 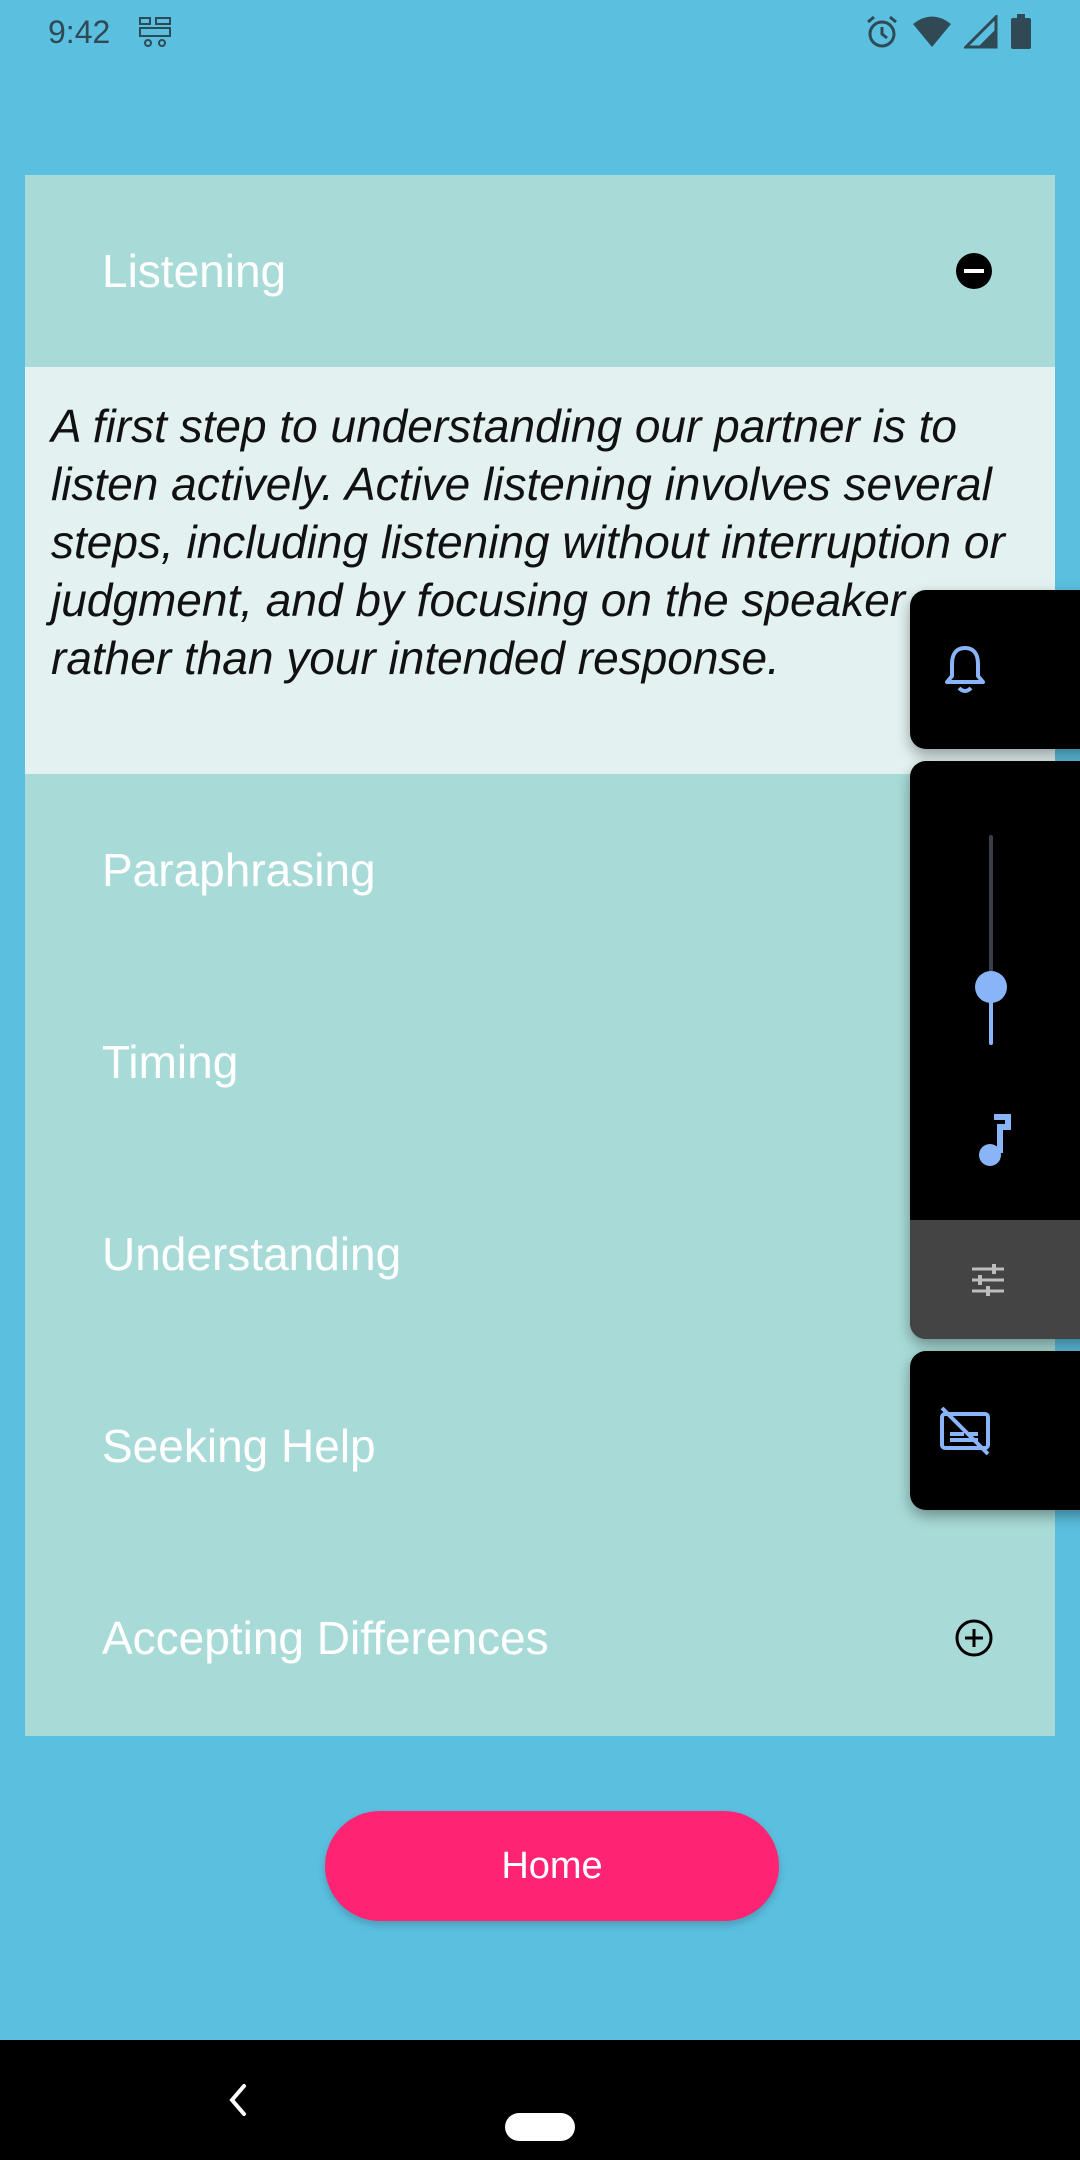 I want to click on volume-slider-thumb, so click(x=991, y=987).